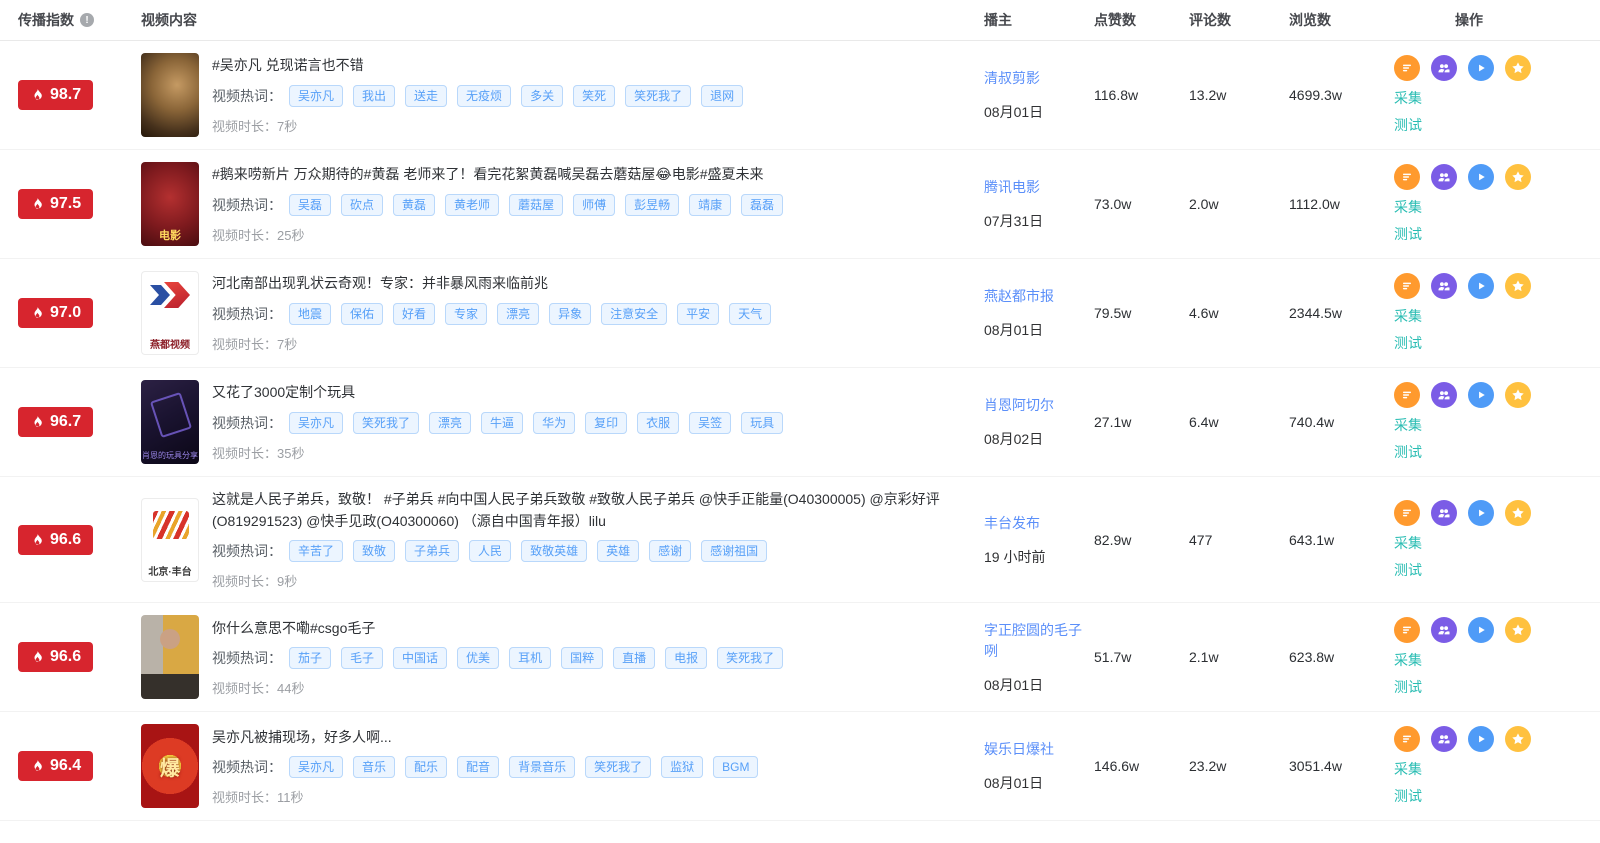  What do you see at coordinates (762, 422) in the screenshot?
I see `hot-word-tag: 玩具` at bounding box center [762, 422].